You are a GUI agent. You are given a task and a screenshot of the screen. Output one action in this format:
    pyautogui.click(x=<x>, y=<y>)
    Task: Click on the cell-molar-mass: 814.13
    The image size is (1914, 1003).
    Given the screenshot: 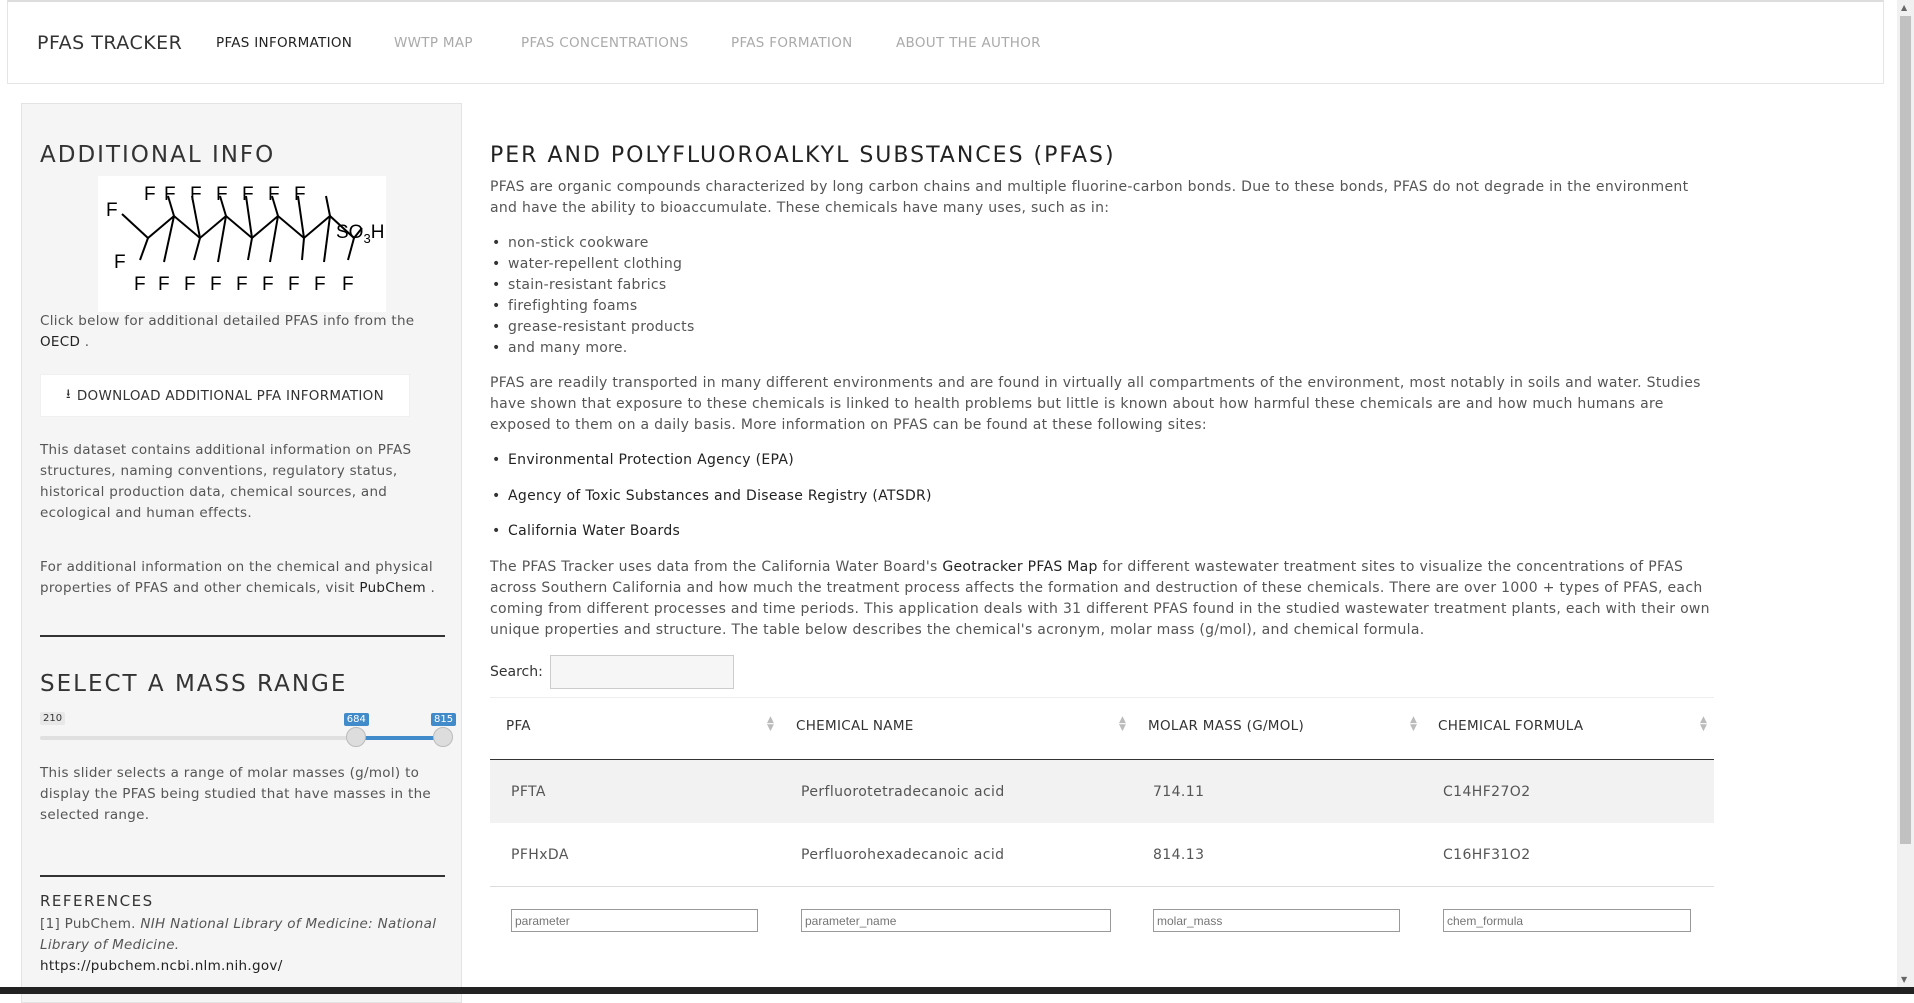 What is the action you would take?
    pyautogui.click(x=1179, y=855)
    